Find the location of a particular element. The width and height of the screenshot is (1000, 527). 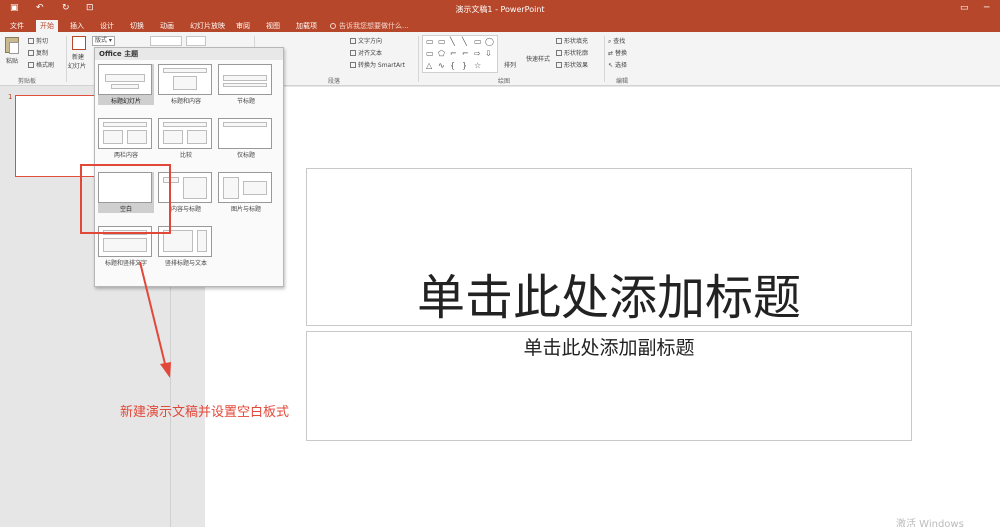

layout-label: 比较 is located at coordinates (185, 155).